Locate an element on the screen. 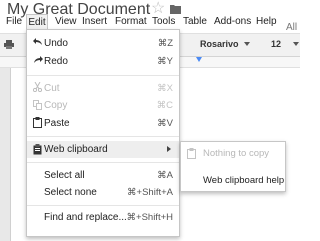 The image size is (320, 241). folder-icon is located at coordinates (175, 9).